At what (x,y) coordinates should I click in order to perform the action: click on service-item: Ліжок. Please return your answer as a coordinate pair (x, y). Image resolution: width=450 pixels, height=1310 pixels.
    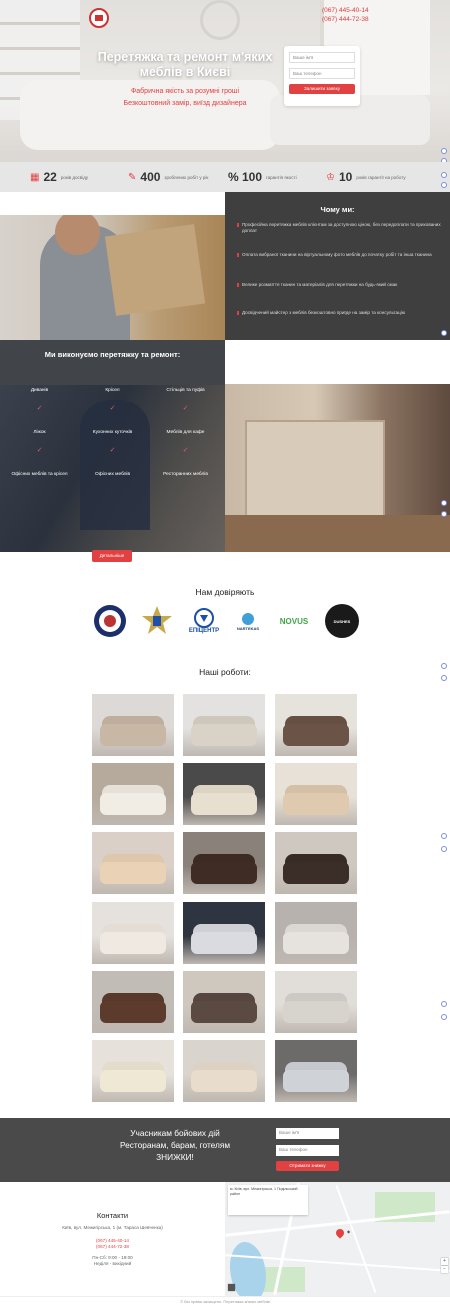
    Looking at the image, I should click on (39, 432).